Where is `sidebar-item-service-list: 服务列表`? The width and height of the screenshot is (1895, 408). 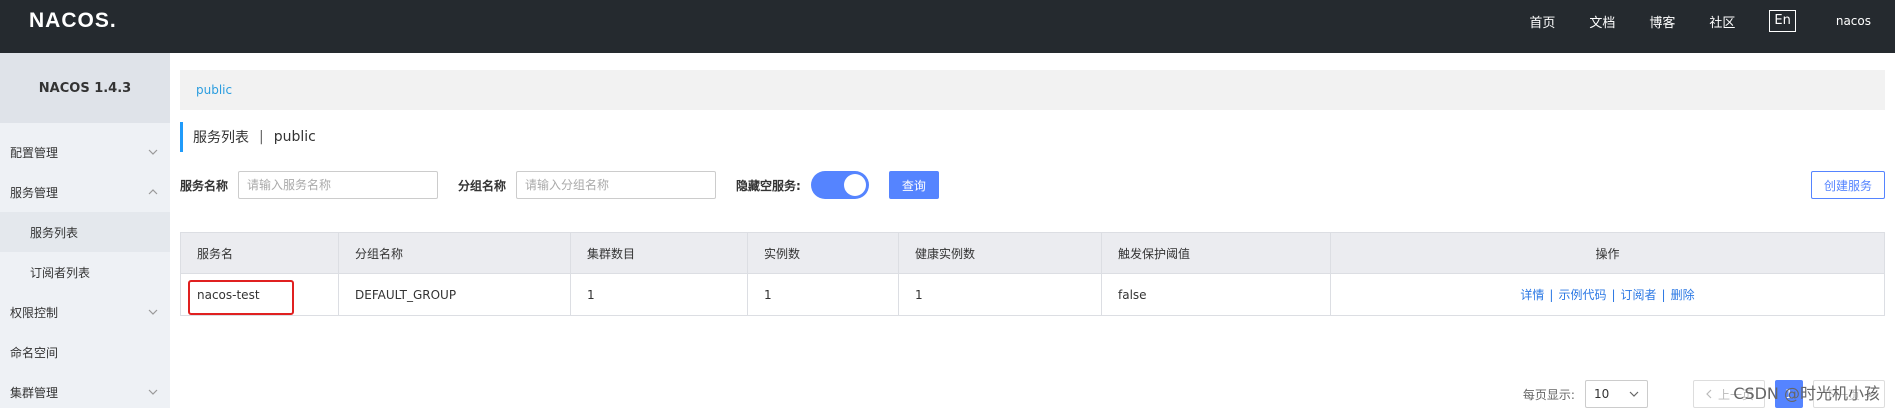 sidebar-item-service-list: 服务列表 is located at coordinates (85, 232).